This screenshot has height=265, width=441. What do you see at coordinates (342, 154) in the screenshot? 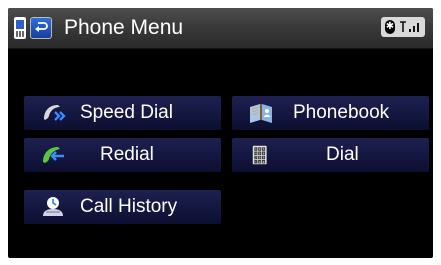
I see `dial-label: Dial` at bounding box center [342, 154].